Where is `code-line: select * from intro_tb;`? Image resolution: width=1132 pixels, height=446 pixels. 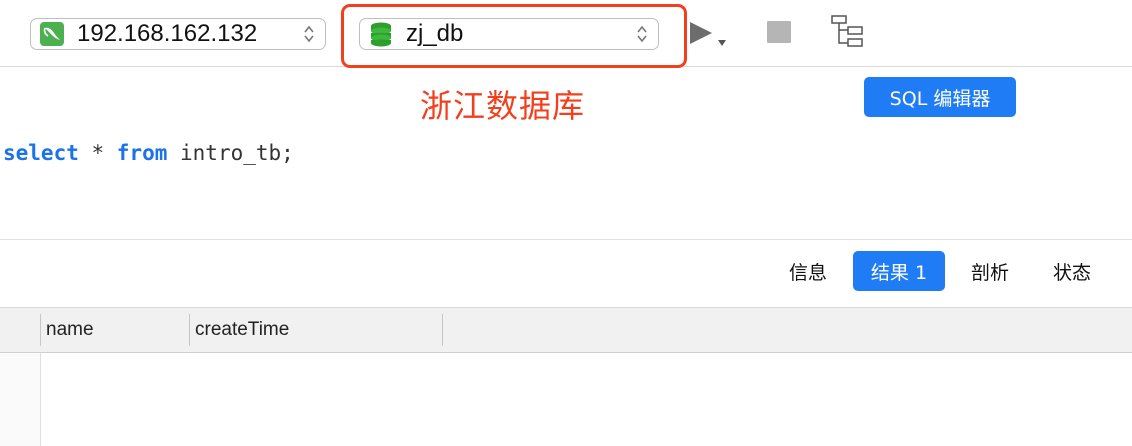
code-line: select * from intro_tb; is located at coordinates (148, 153).